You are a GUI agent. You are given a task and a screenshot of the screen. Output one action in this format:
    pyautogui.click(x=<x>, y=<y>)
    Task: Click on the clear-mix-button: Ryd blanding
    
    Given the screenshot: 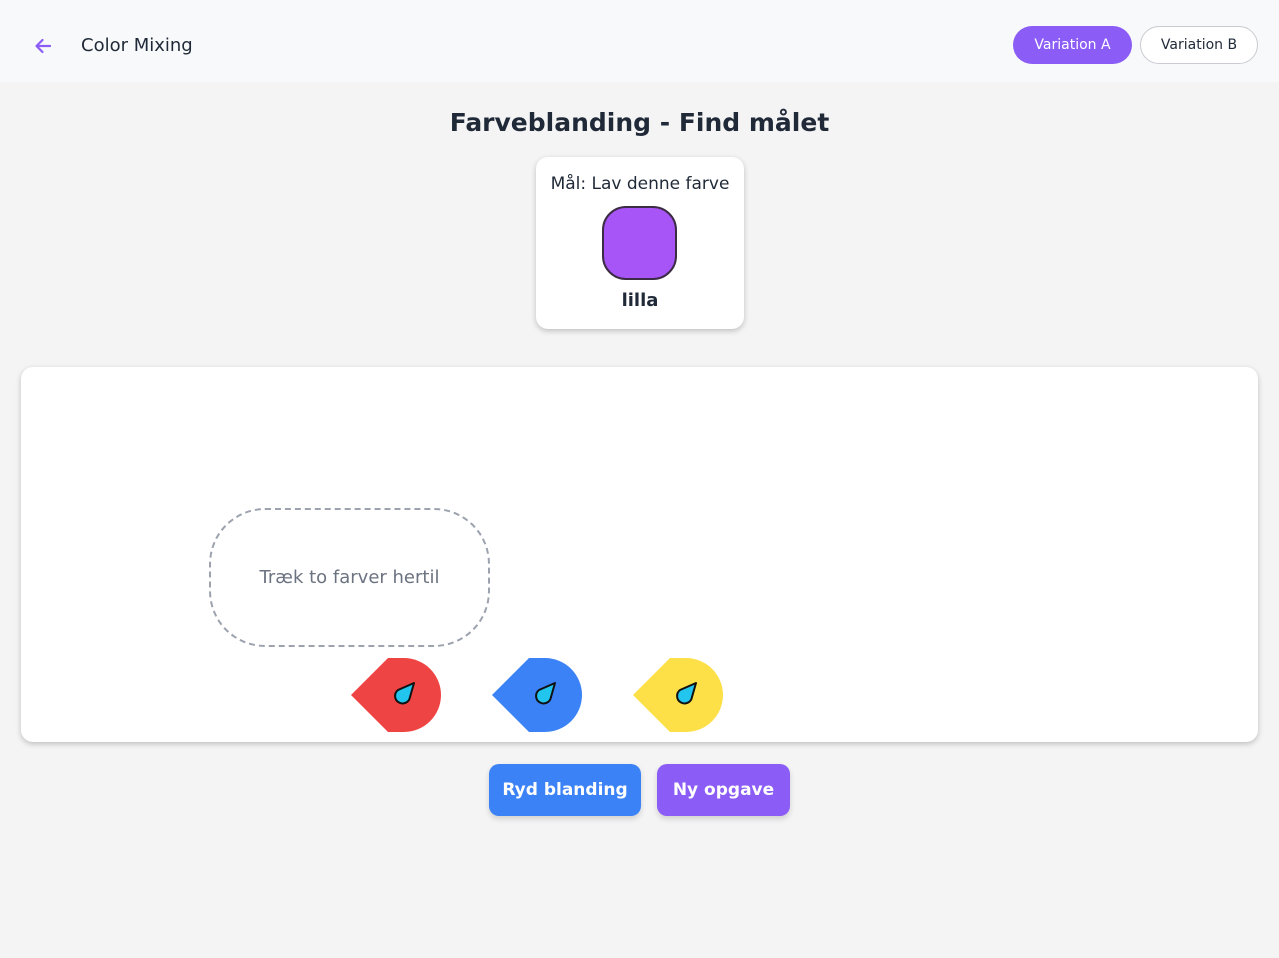 What is the action you would take?
    pyautogui.click(x=565, y=790)
    